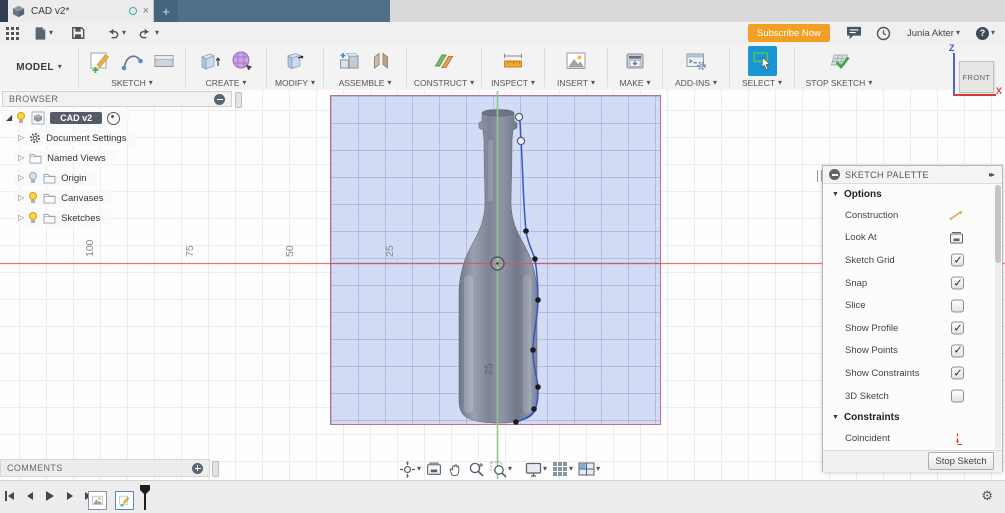 The image size is (1005, 513). I want to click on timeline-settings-gear-icon: ⚙, so click(987, 496).